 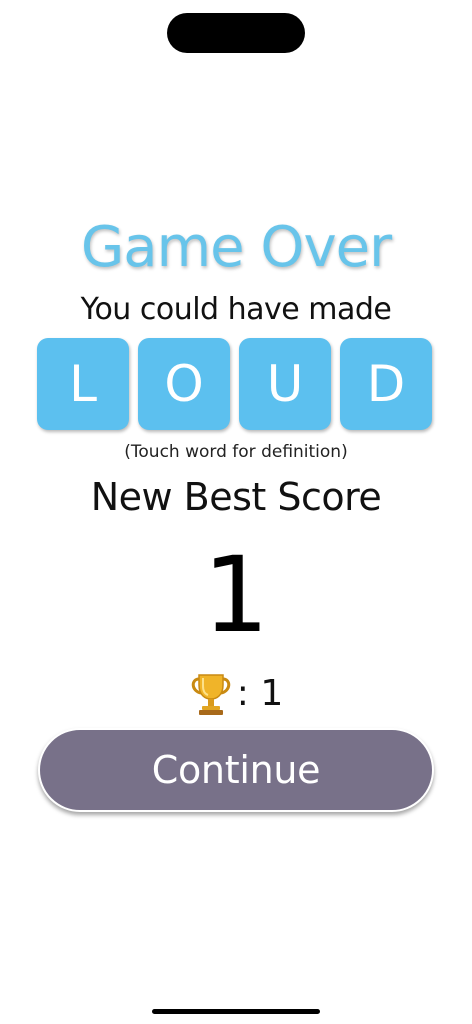 I want to click on letter-tile: O, so click(x=184, y=384).